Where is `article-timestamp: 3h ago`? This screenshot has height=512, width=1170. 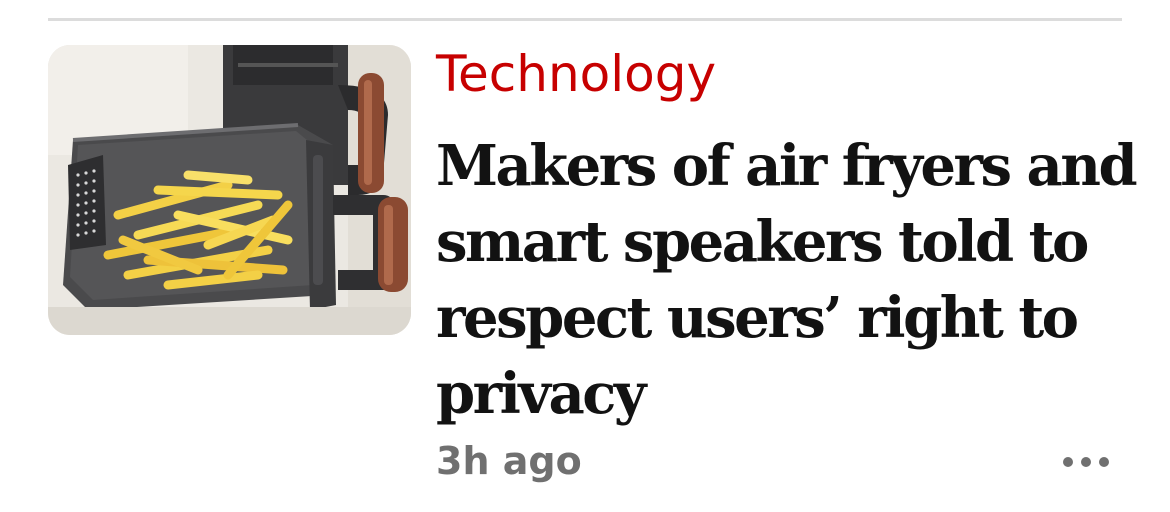 article-timestamp: 3h ago is located at coordinates (509, 461).